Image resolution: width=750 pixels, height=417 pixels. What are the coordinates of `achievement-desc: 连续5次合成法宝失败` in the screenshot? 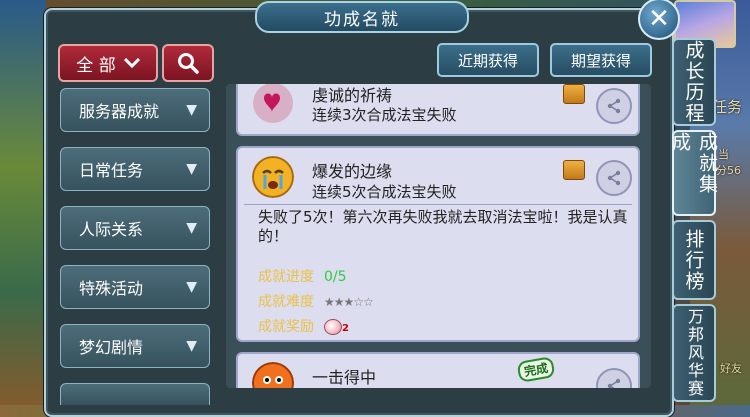 It's located at (384, 192).